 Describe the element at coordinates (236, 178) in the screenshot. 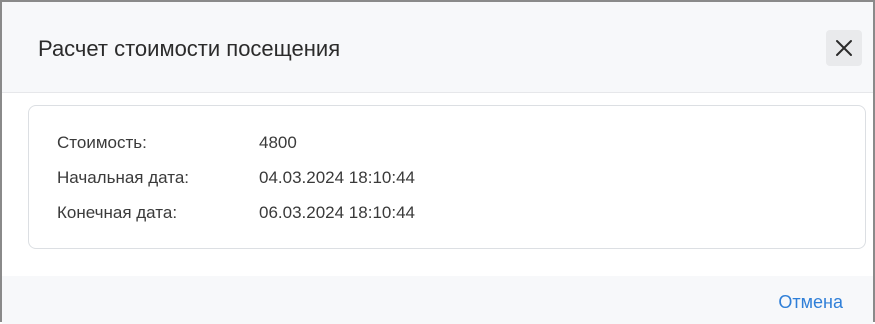

I see `start-date-row: Начальная дата: 04.03.2024 18:10:44` at that location.